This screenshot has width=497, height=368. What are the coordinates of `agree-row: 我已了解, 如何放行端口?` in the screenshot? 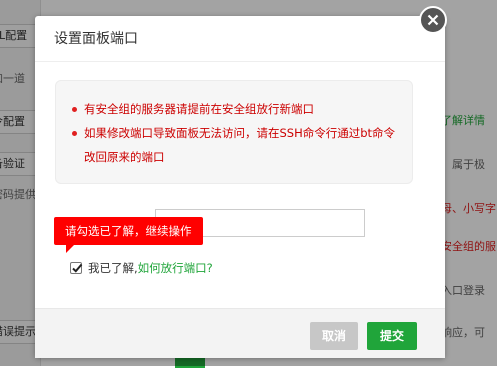 It's located at (141, 268).